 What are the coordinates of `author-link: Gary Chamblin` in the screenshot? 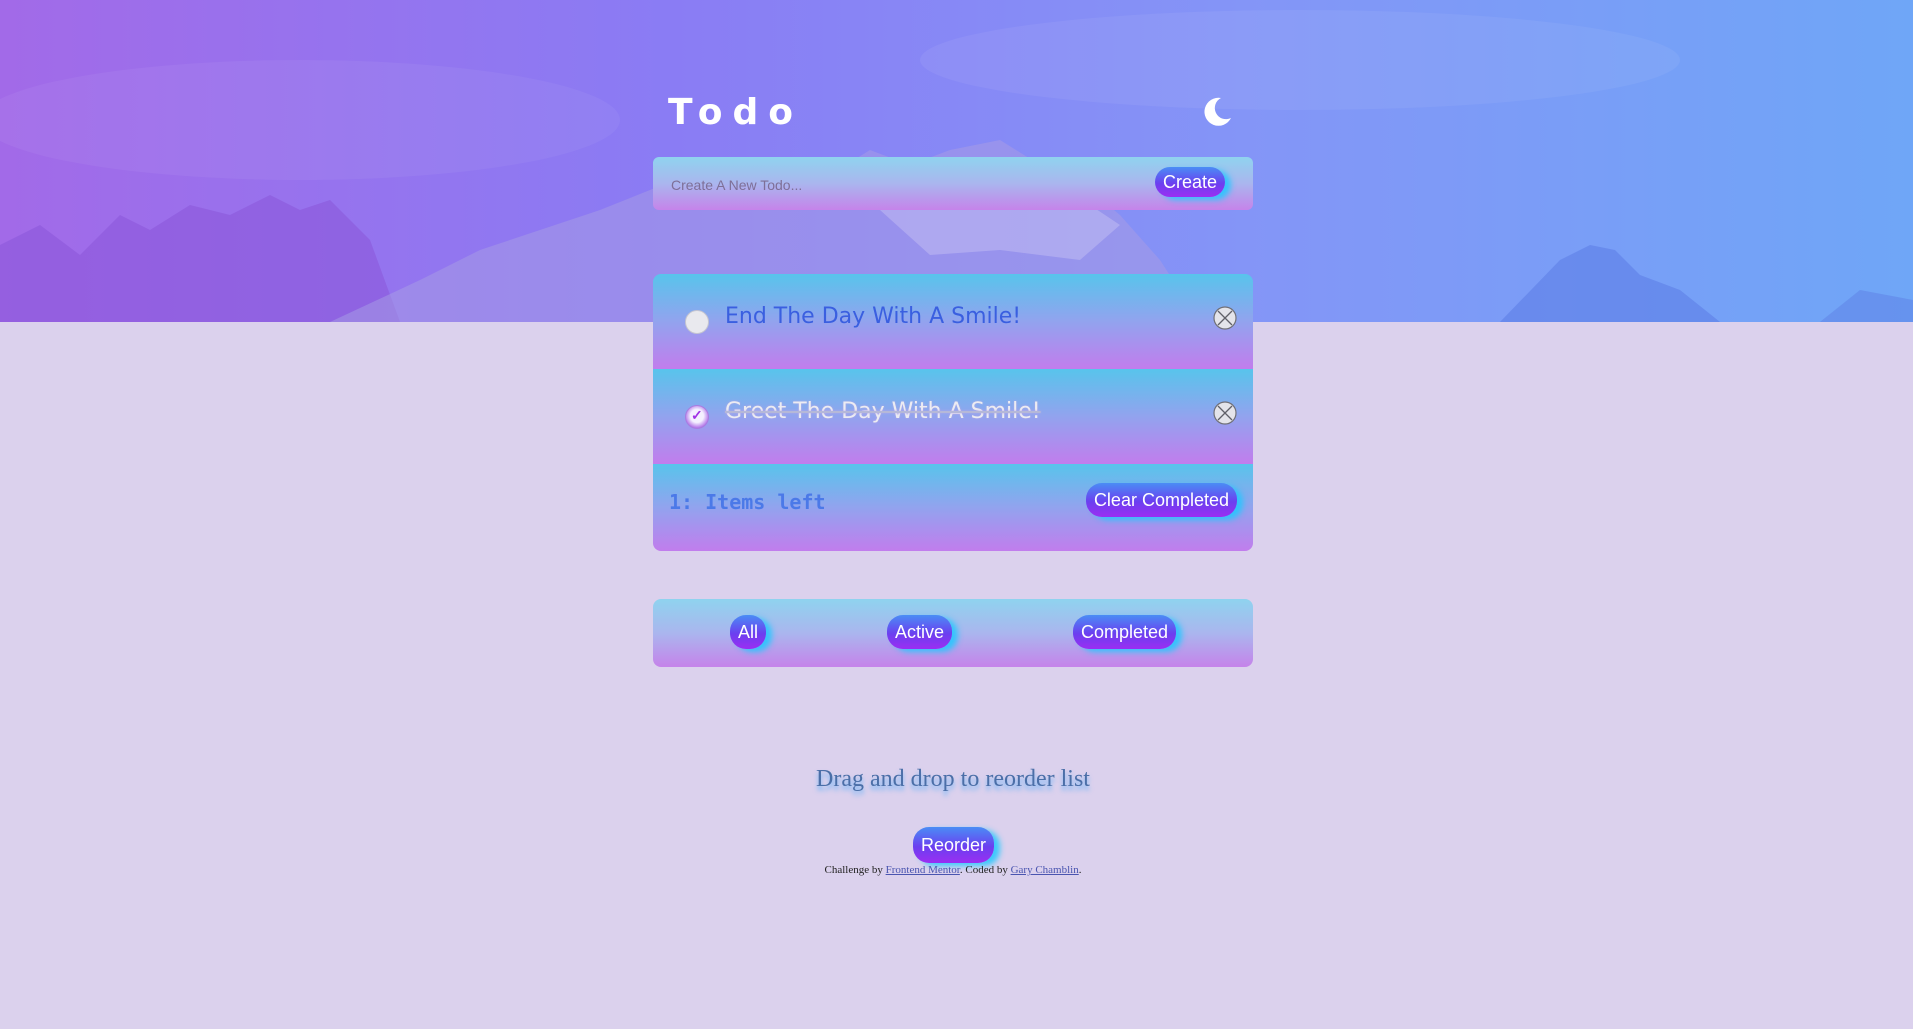 It's located at (1045, 870).